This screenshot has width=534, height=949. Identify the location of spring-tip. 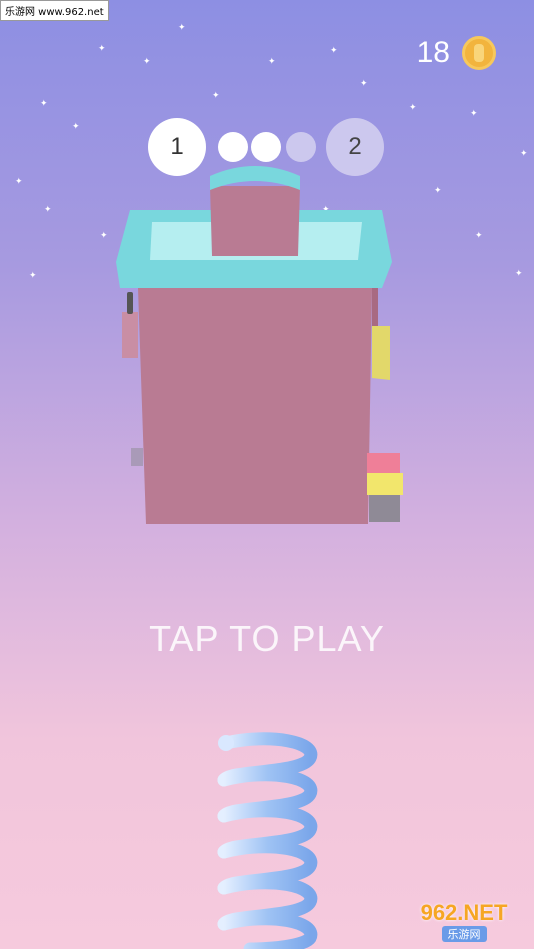
(226, 743).